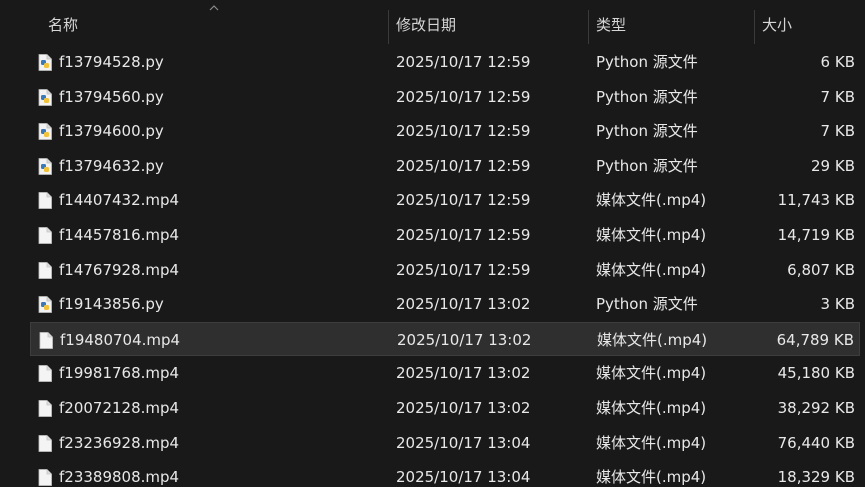 The image size is (865, 487). I want to click on file-name: f14457816.mp4, so click(119, 235).